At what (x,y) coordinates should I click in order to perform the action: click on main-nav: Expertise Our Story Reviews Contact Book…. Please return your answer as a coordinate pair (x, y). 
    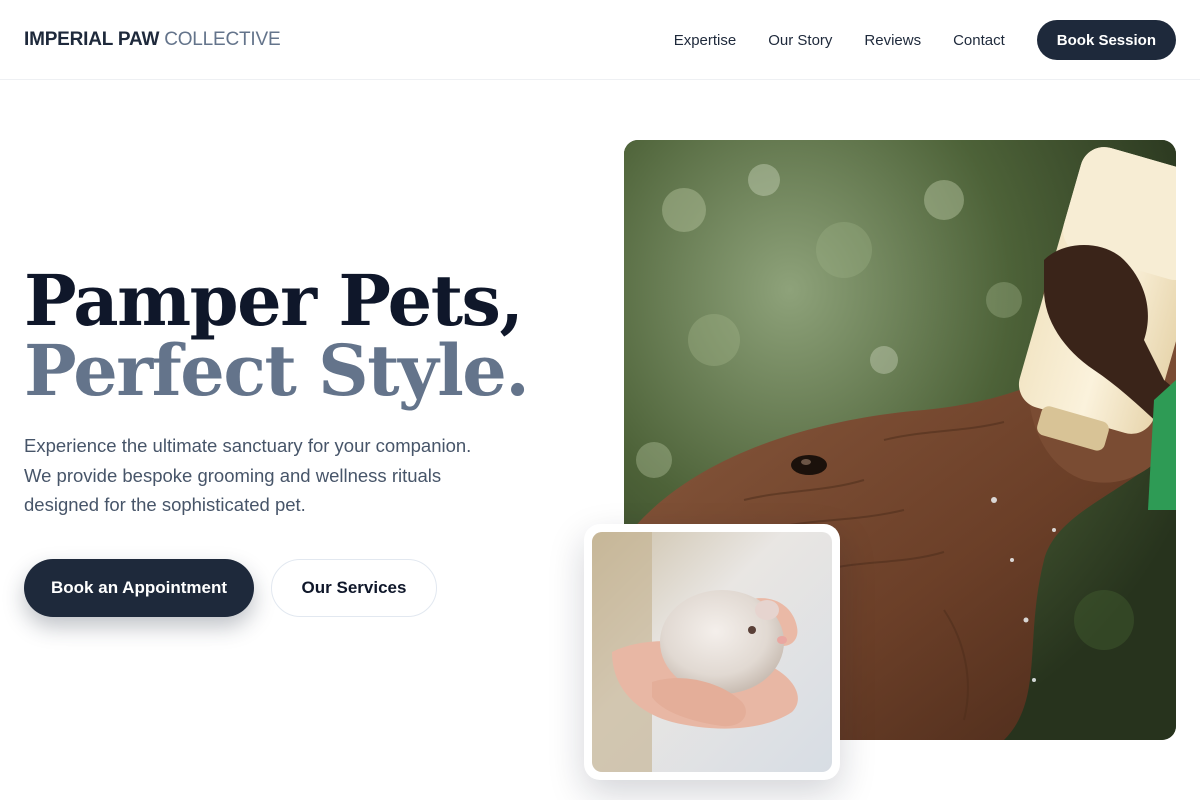
    Looking at the image, I should click on (925, 40).